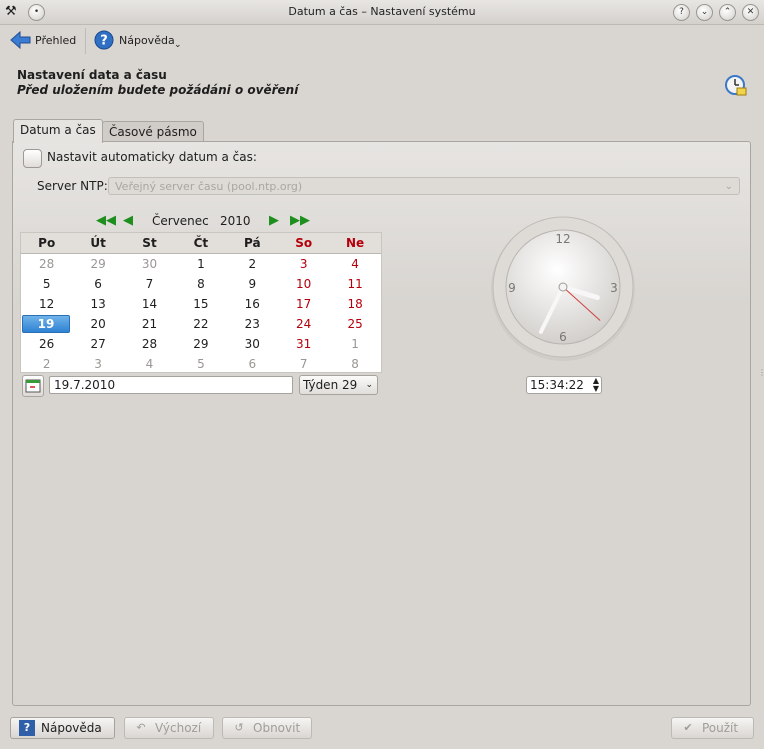 Image resolution: width=764 pixels, height=749 pixels. What do you see at coordinates (303, 304) in the screenshot?
I see `calendar-day: 17` at bounding box center [303, 304].